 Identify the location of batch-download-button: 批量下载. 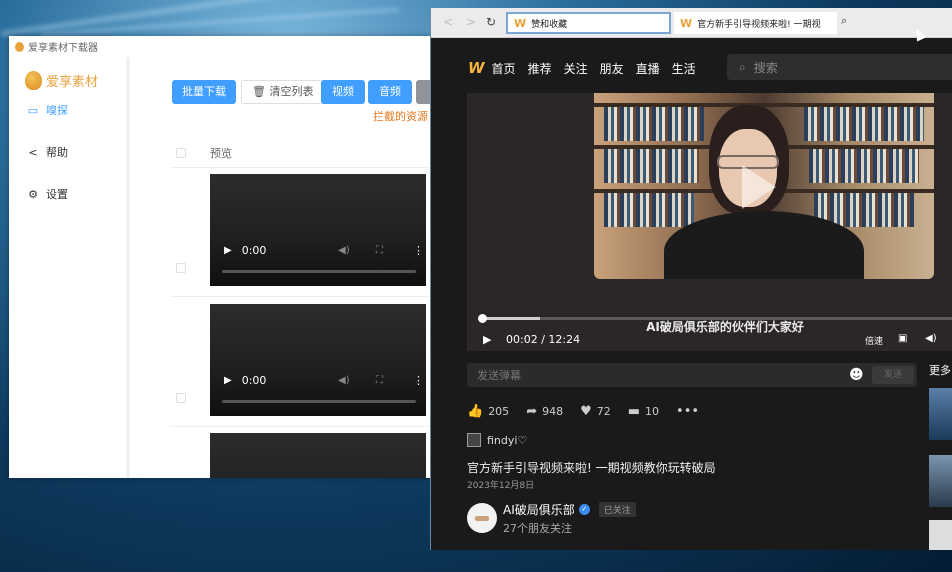
(204, 92).